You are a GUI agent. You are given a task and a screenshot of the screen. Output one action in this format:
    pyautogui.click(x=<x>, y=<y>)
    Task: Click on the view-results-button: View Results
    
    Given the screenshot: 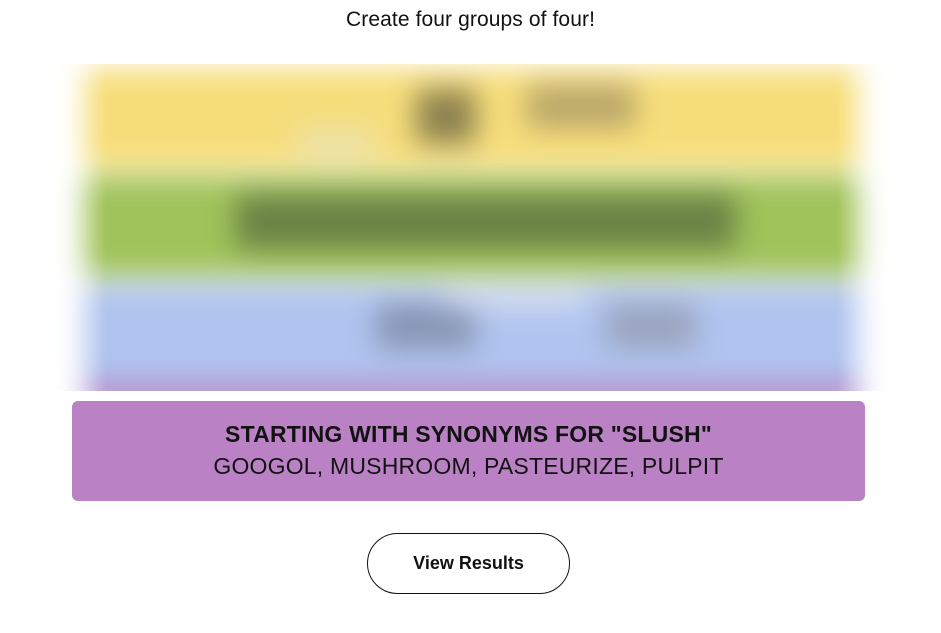 What is the action you would take?
    pyautogui.click(x=468, y=563)
    